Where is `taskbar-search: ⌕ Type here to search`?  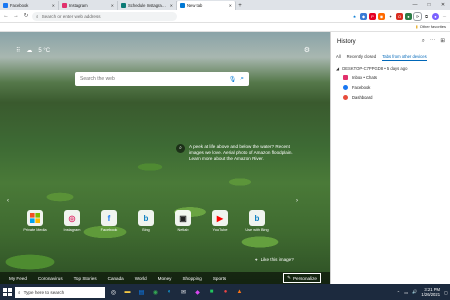 taskbar-search: ⌕ Type here to search is located at coordinates (60, 292).